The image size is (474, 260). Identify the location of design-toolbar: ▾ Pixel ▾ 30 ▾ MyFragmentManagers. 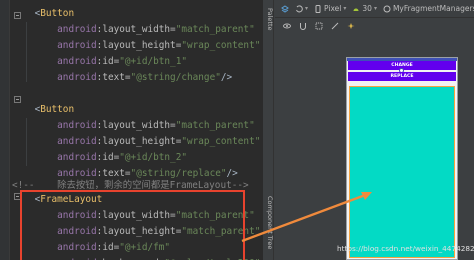
(374, 9).